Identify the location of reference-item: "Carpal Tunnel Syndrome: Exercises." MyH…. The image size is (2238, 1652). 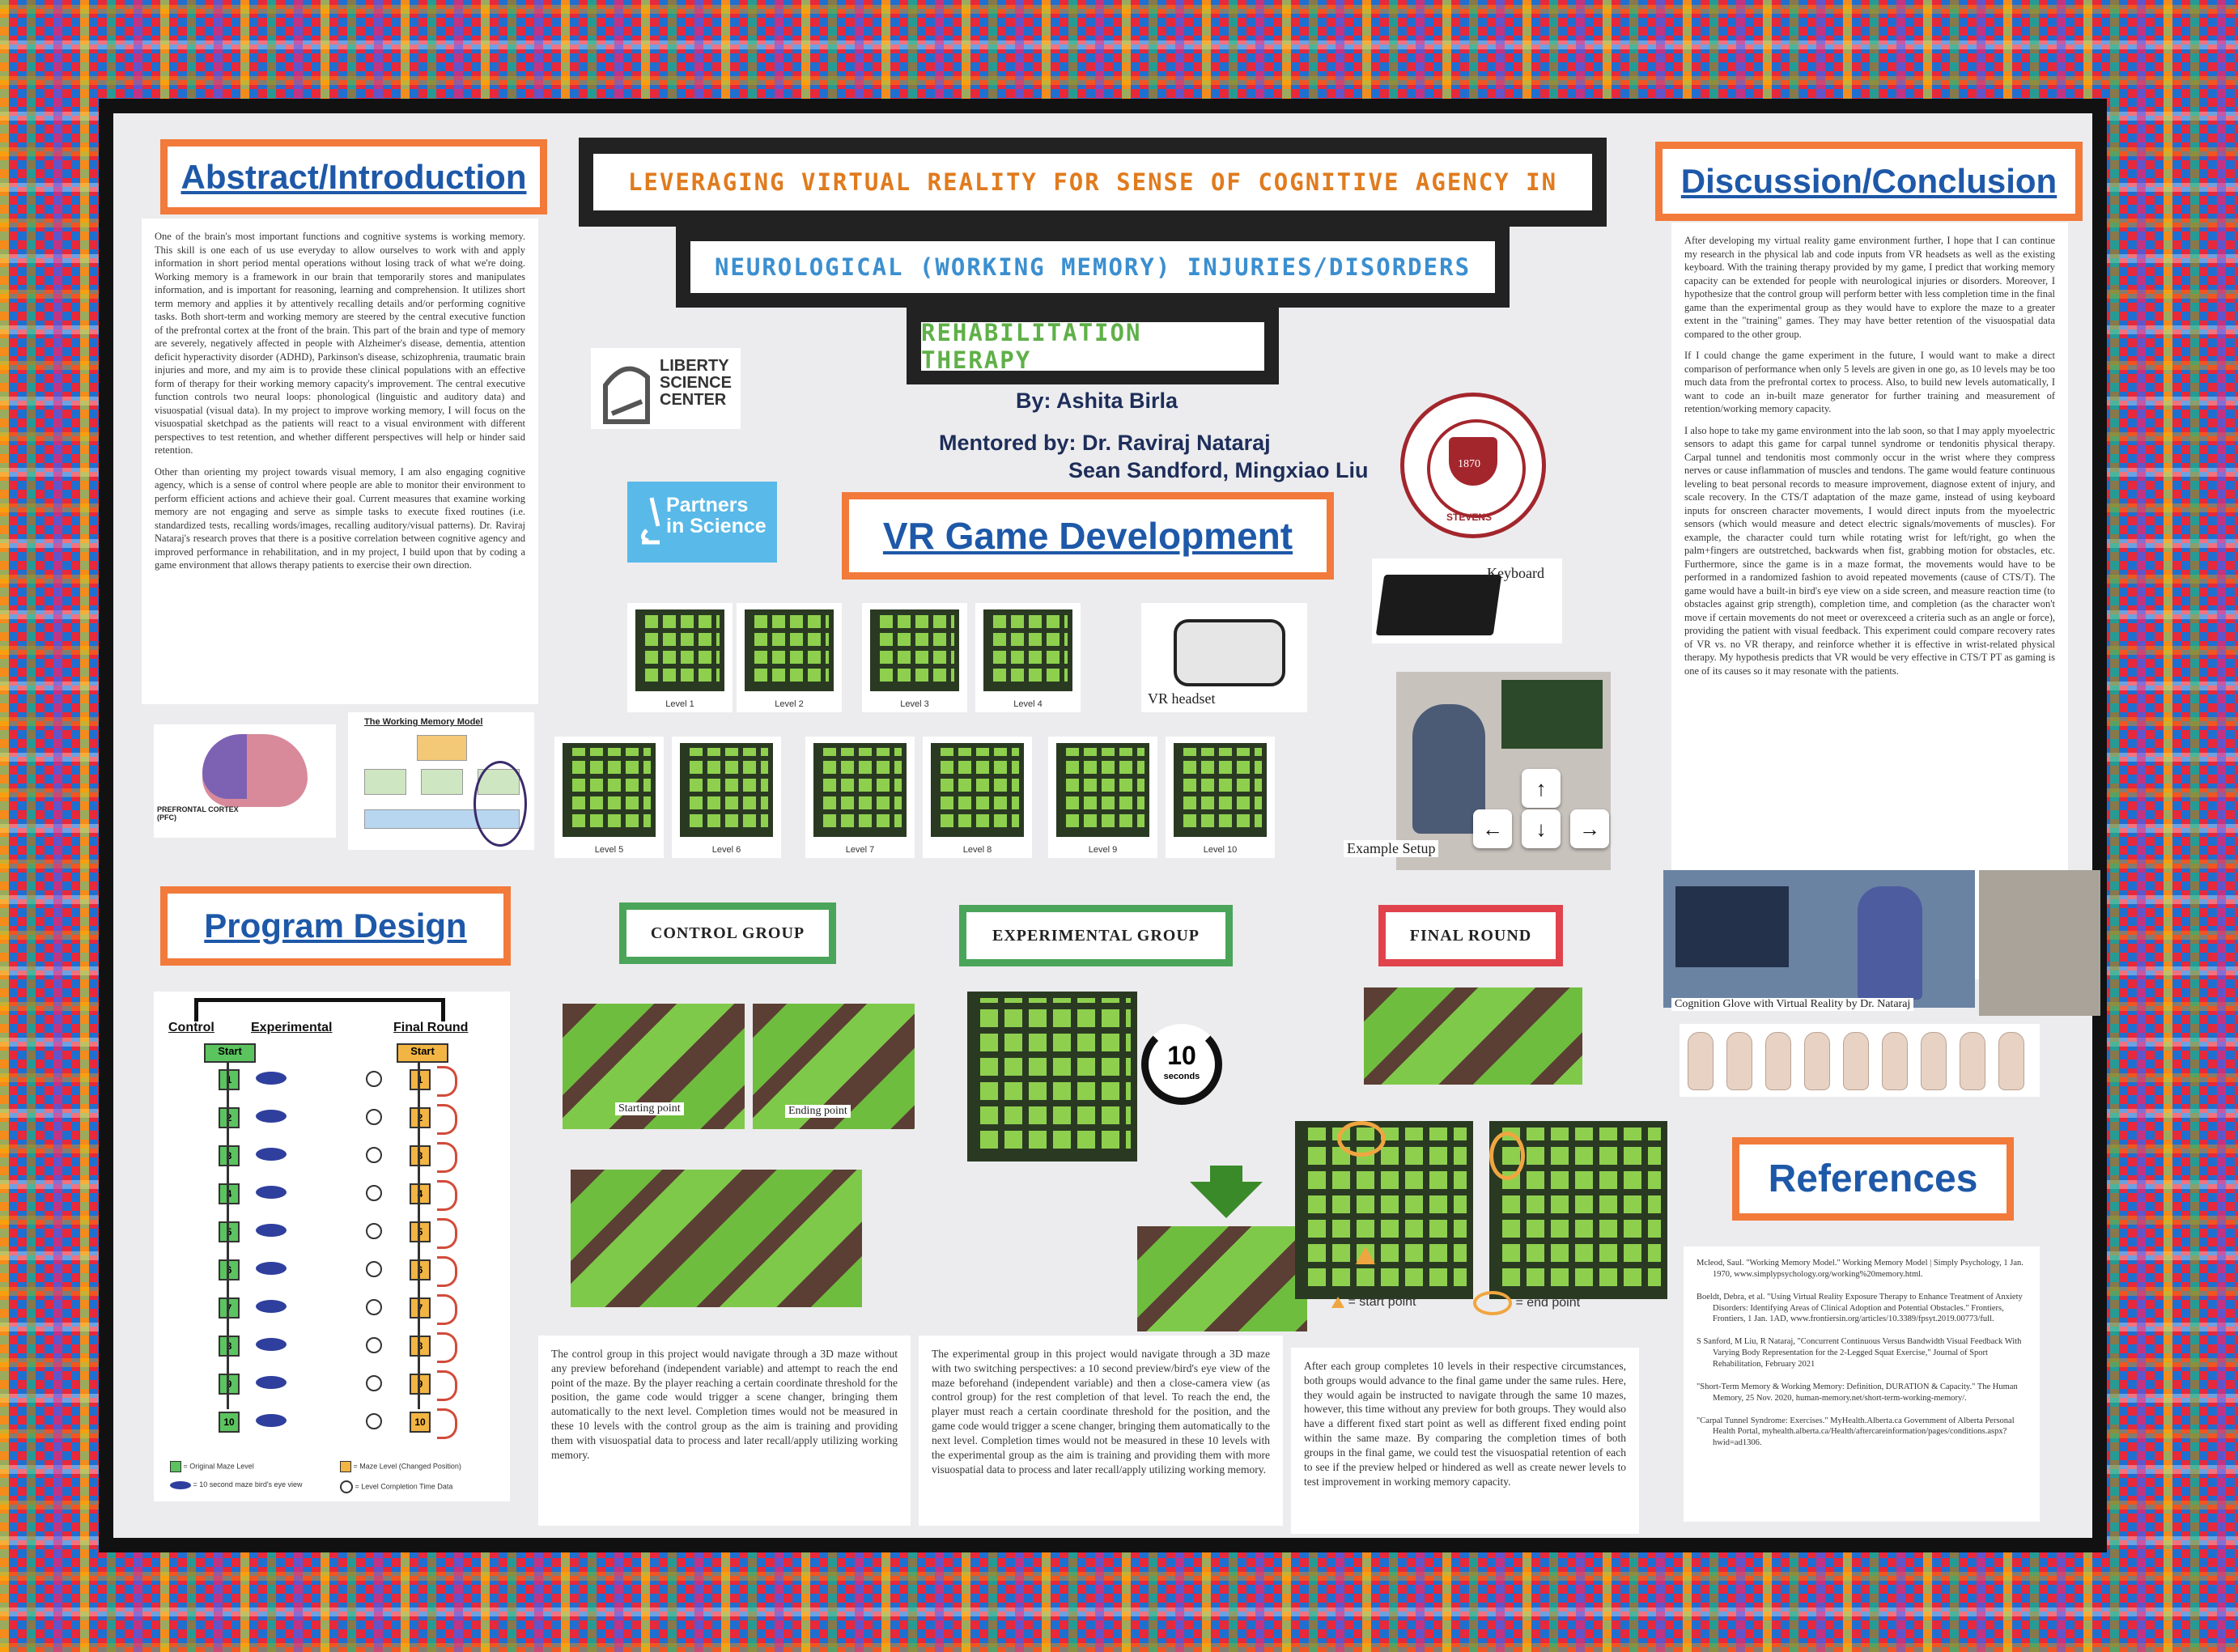
(1856, 1432).